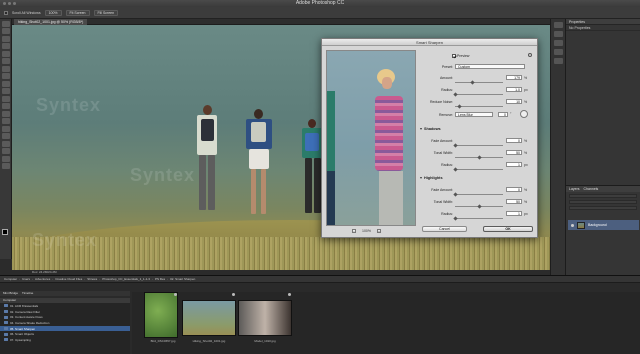 This screenshot has width=640, height=354. What do you see at coordinates (514, 164) in the screenshot?
I see `shadows-radius-input: 1` at bounding box center [514, 164].